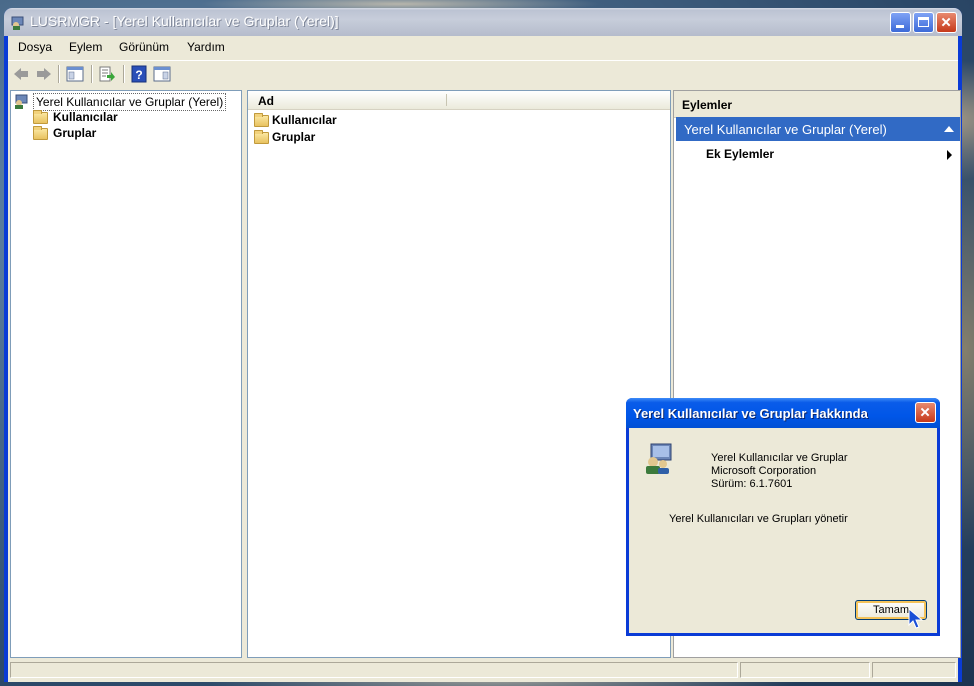 The width and height of the screenshot is (974, 686). What do you see at coordinates (35, 47) in the screenshot?
I see `menu-dosya: Dosya` at bounding box center [35, 47].